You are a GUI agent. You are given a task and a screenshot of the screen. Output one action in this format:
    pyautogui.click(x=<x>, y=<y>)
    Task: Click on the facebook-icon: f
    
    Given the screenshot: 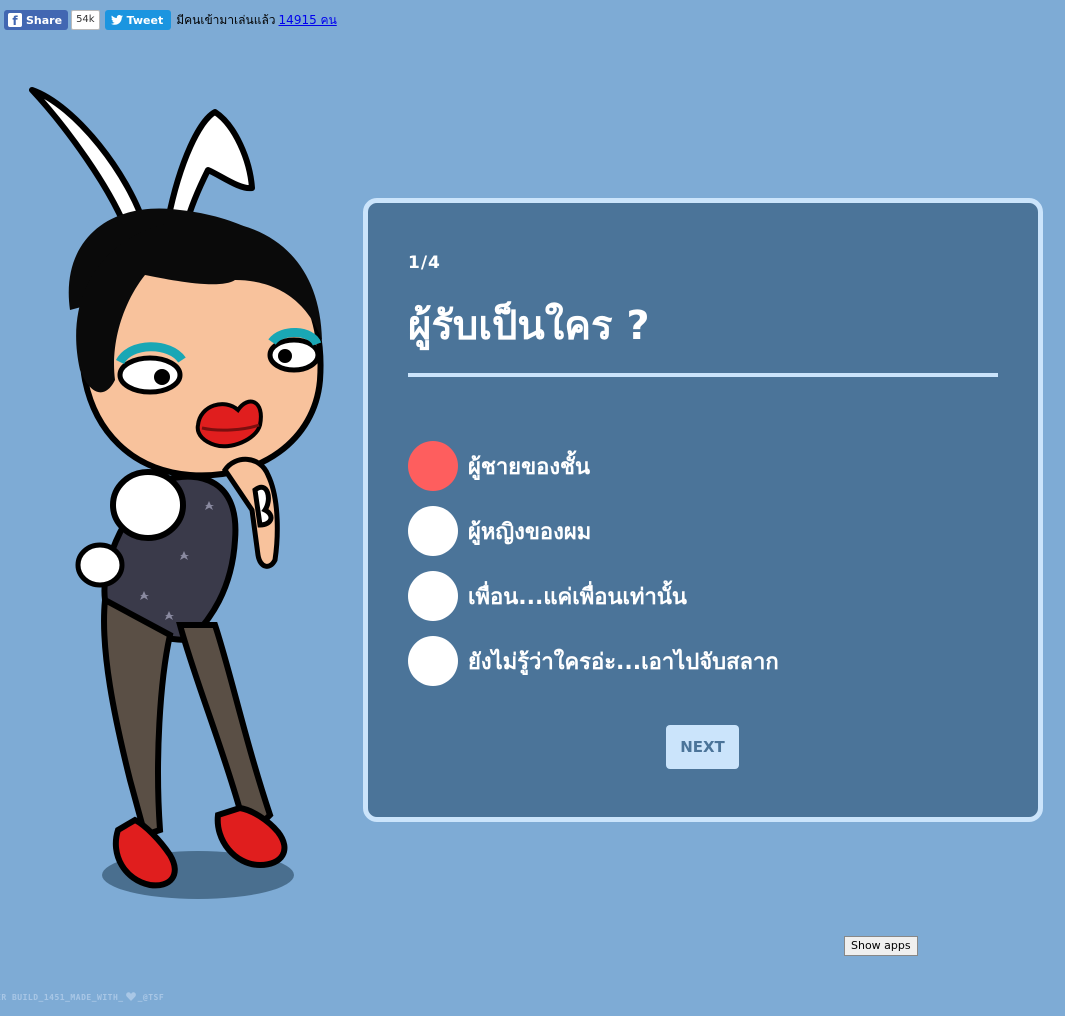 What is the action you would take?
    pyautogui.click(x=15, y=20)
    